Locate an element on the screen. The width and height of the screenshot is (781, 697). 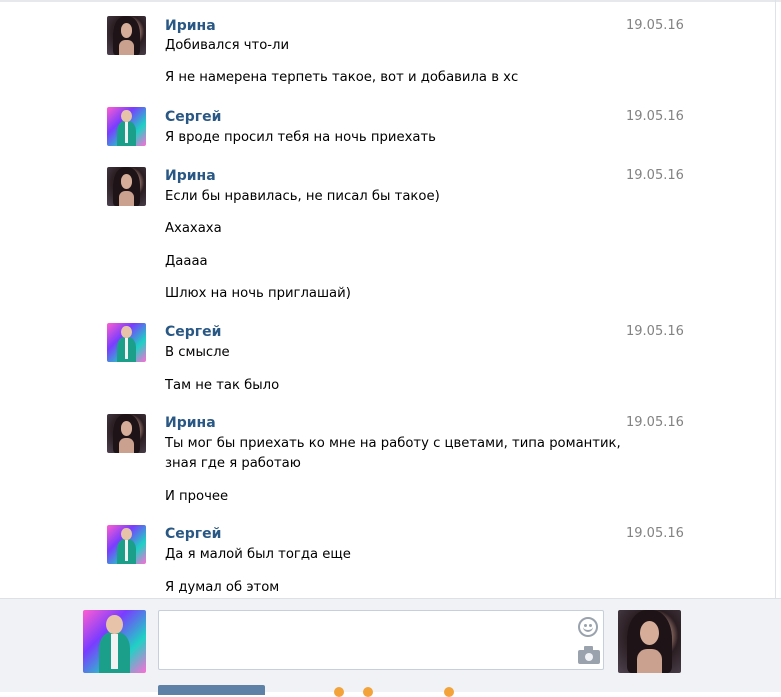
message-text: Если бы нравилась, не писал бы такое) is located at coordinates (302, 196).